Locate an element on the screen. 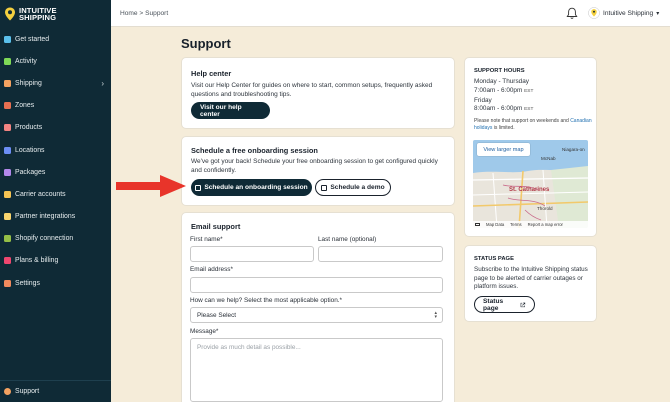 The height and width of the screenshot is (402, 670). account-name: Intuitive Shipping is located at coordinates (628, 13).